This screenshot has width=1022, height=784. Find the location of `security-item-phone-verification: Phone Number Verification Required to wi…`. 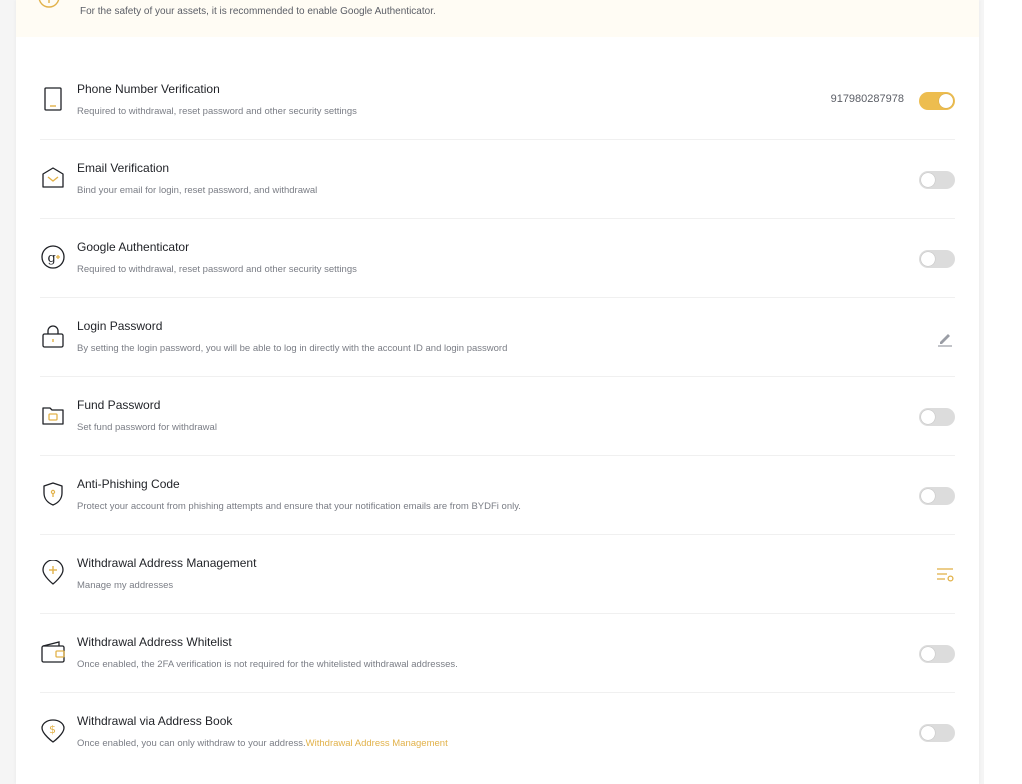

security-item-phone-verification: Phone Number Verification Required to wi… is located at coordinates (497, 100).